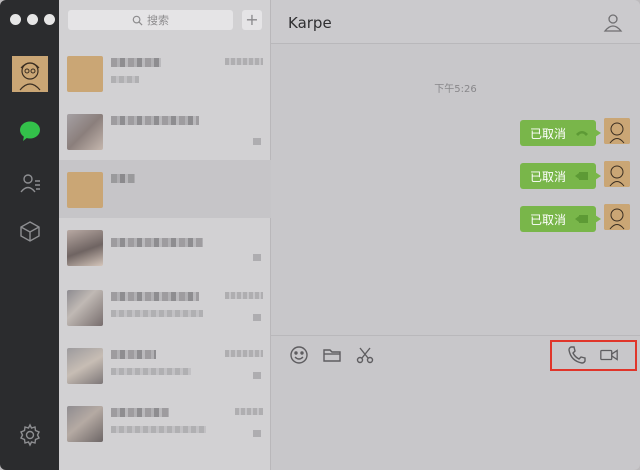 Image resolution: width=640 pixels, height=470 pixels. Describe the element at coordinates (15, 19) in the screenshot. I see `close-window-button` at that location.